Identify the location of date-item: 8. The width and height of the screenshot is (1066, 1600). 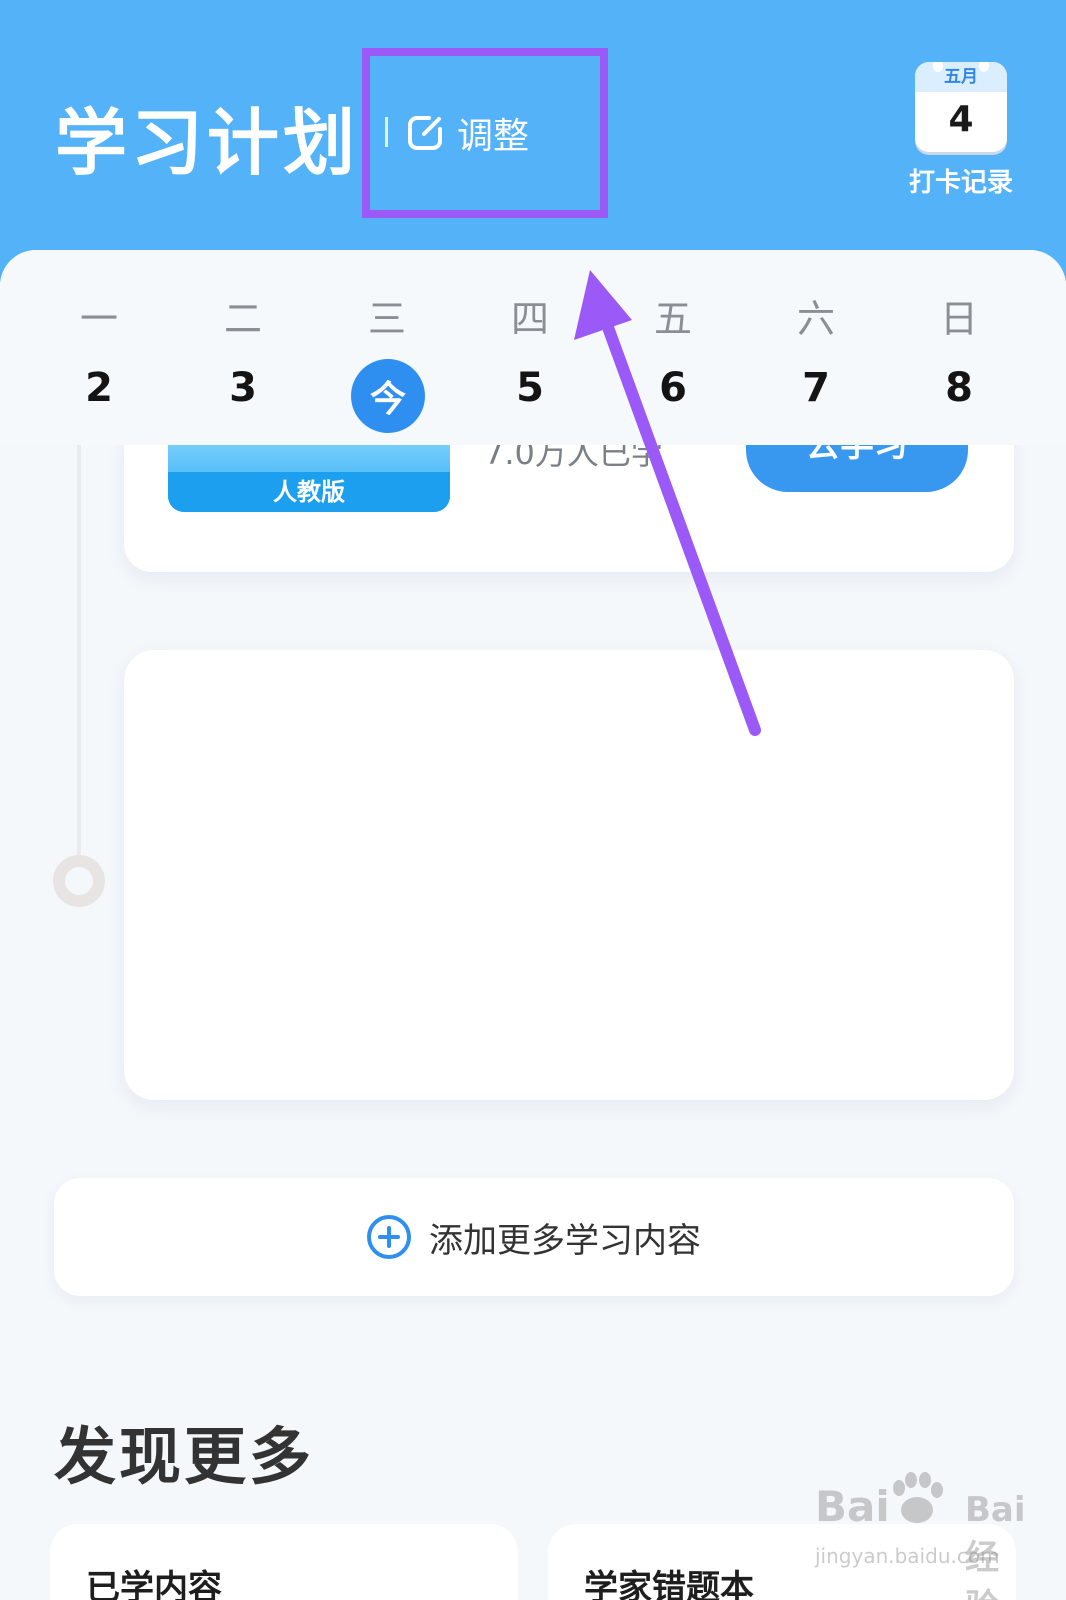
(959, 388).